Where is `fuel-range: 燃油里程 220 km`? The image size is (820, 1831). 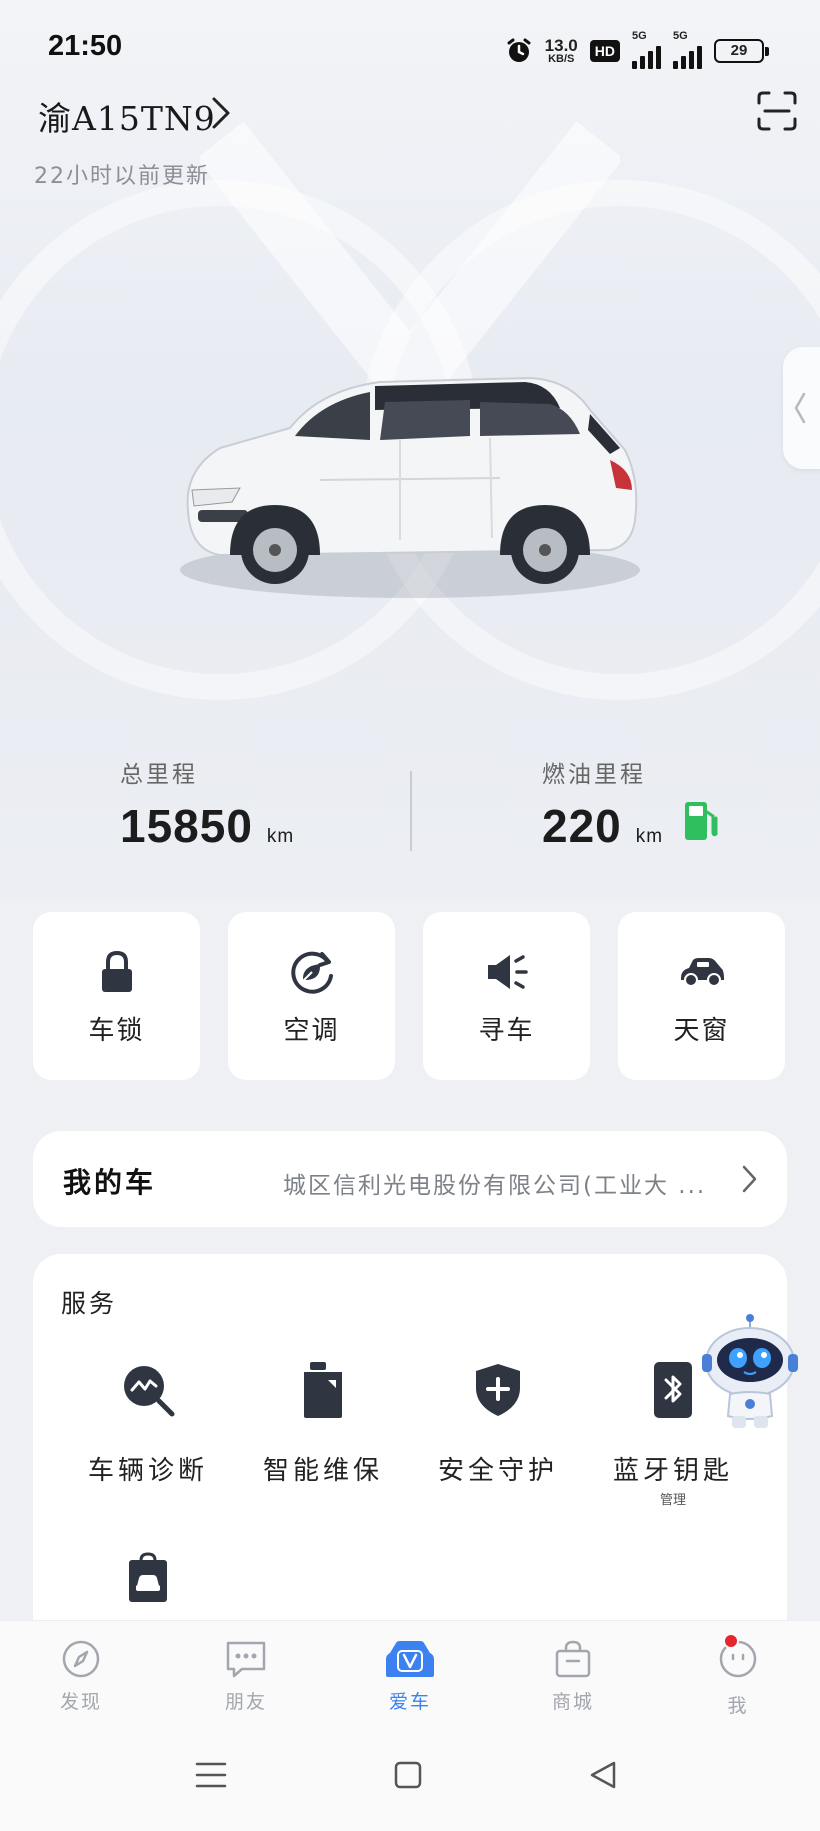 fuel-range: 燃油里程 220 km is located at coordinates (630, 804).